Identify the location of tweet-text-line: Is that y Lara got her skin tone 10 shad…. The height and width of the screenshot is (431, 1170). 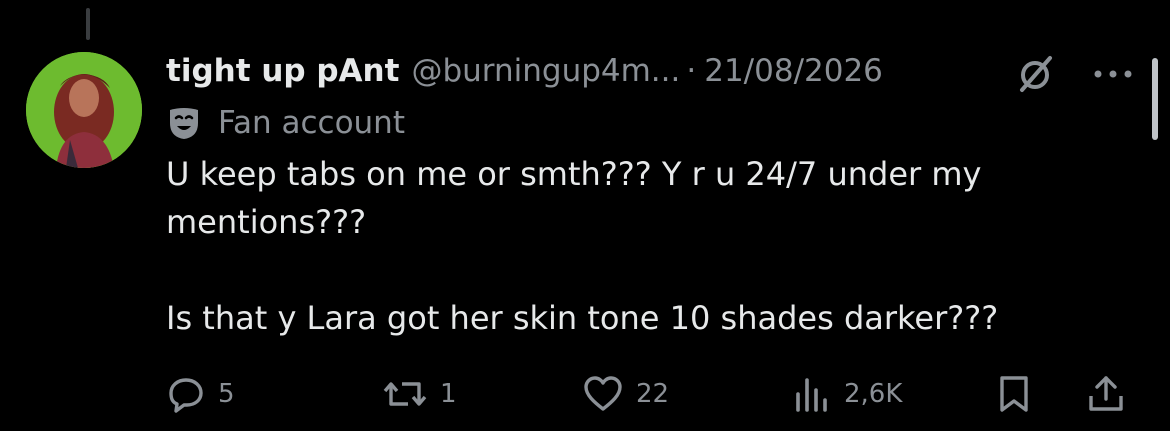
(582, 318).